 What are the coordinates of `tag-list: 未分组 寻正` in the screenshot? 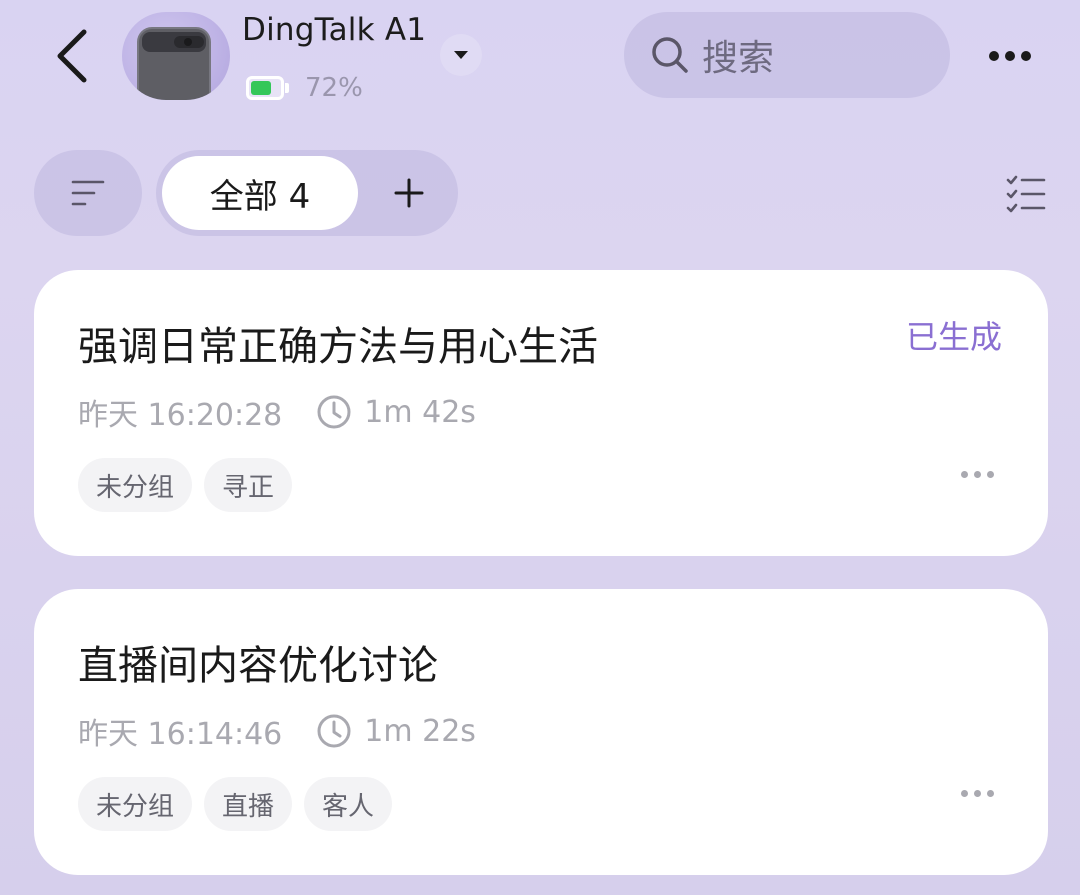 It's located at (191, 485).